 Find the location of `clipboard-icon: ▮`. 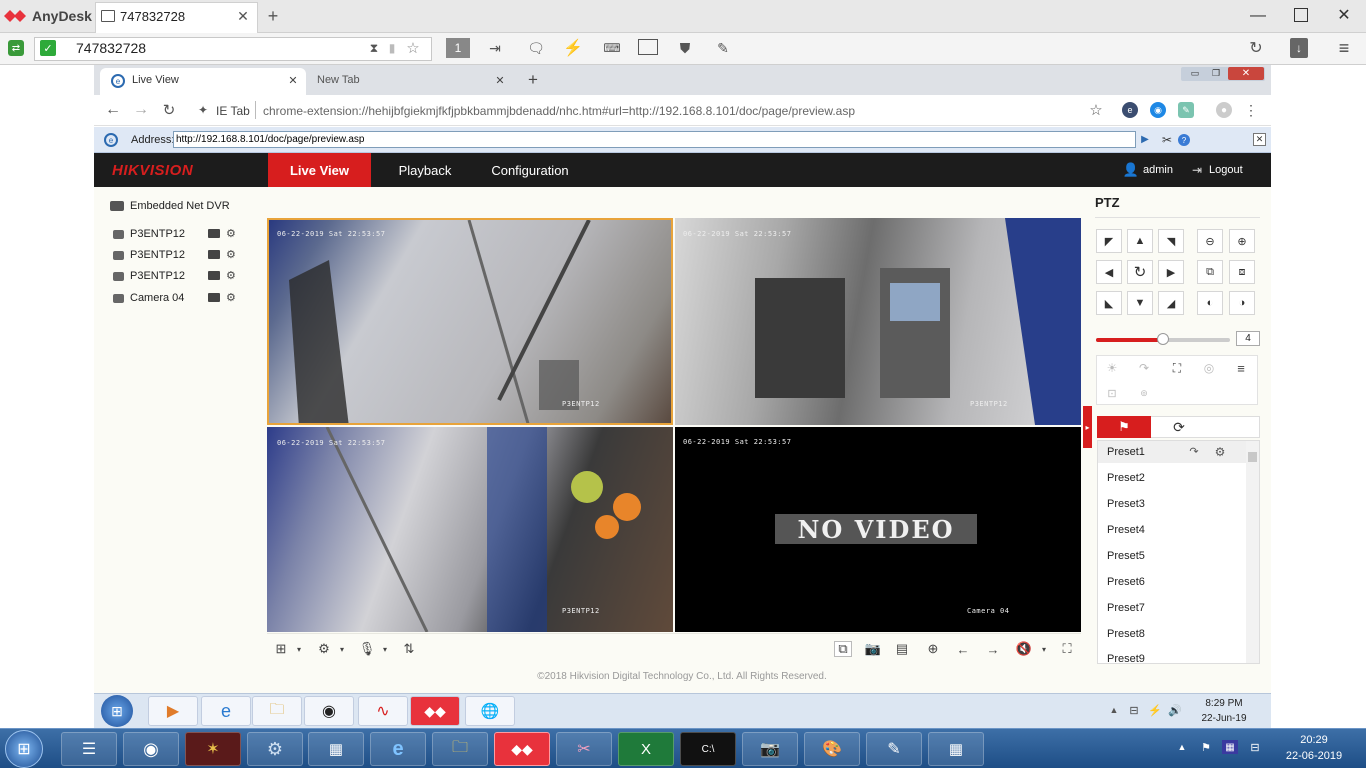

clipboard-icon: ▮ is located at coordinates (392, 48).